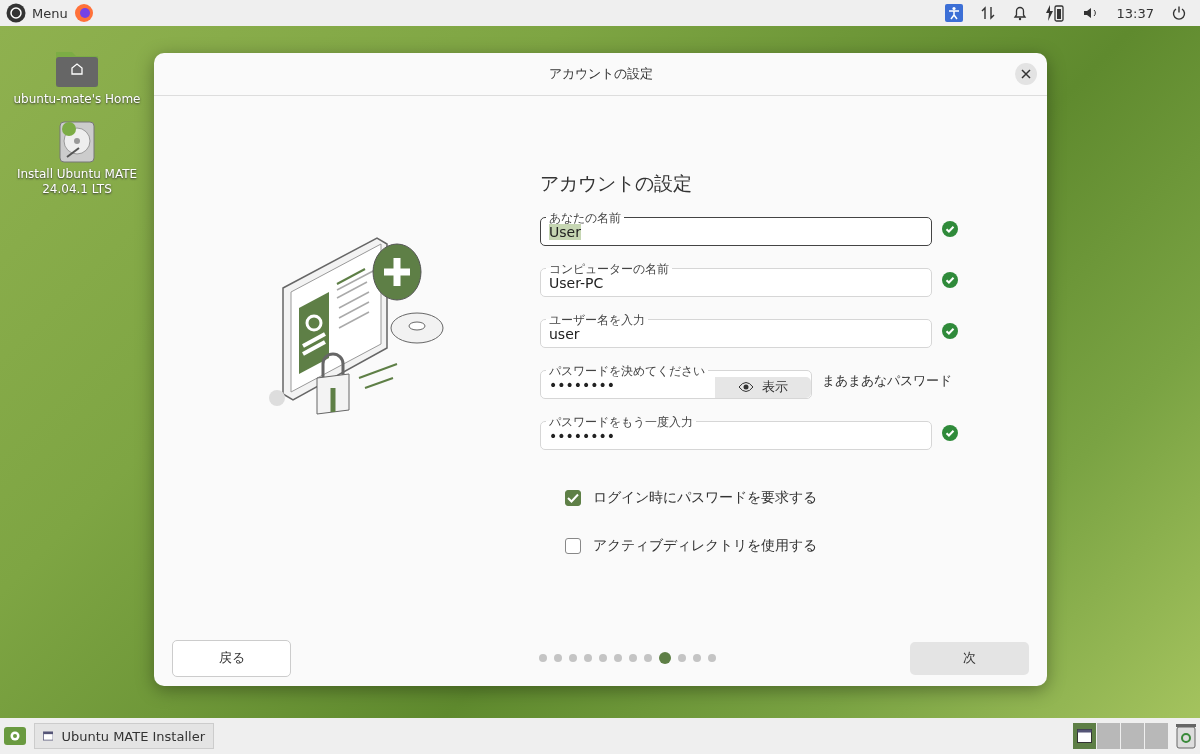  Describe the element at coordinates (609, 268) in the screenshot. I see `field-label: コンピューターの名前` at that location.